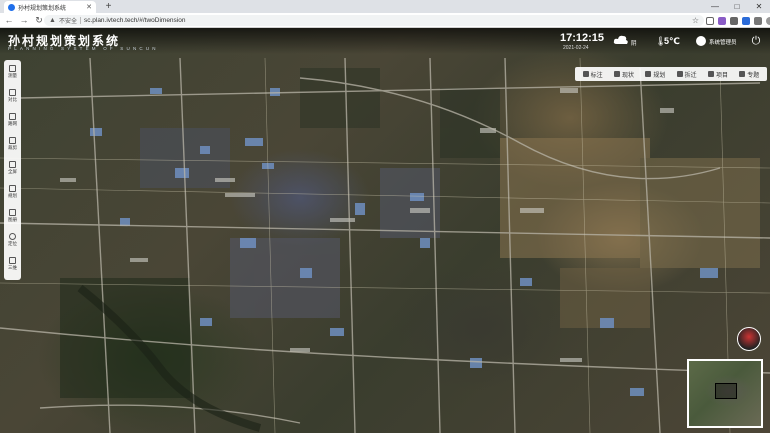 The image size is (770, 433). Describe the element at coordinates (89, 7) in the screenshot. I see `close-tab-icon: ✕` at that location.